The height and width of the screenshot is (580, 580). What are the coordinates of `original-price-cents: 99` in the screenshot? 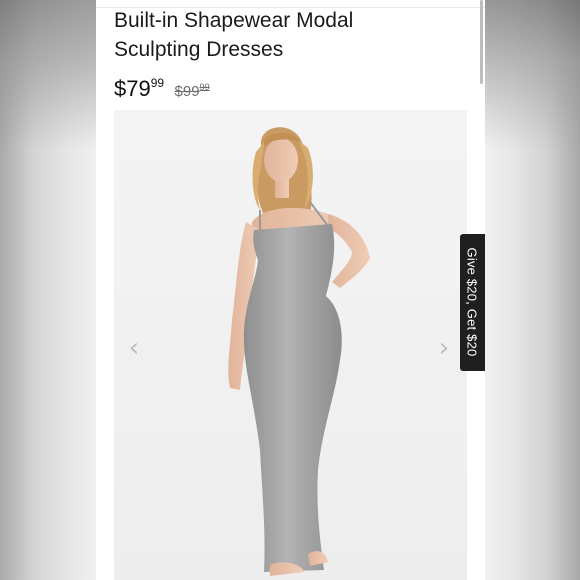 It's located at (204, 87).